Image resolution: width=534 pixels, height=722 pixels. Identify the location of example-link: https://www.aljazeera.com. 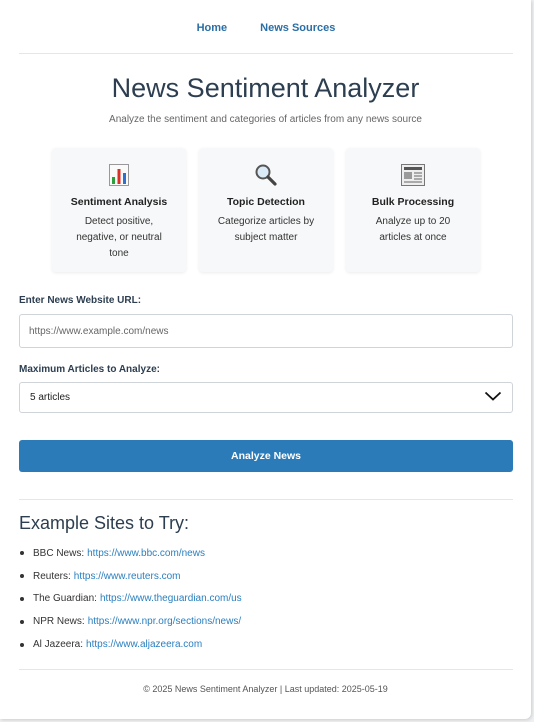
(144, 644).